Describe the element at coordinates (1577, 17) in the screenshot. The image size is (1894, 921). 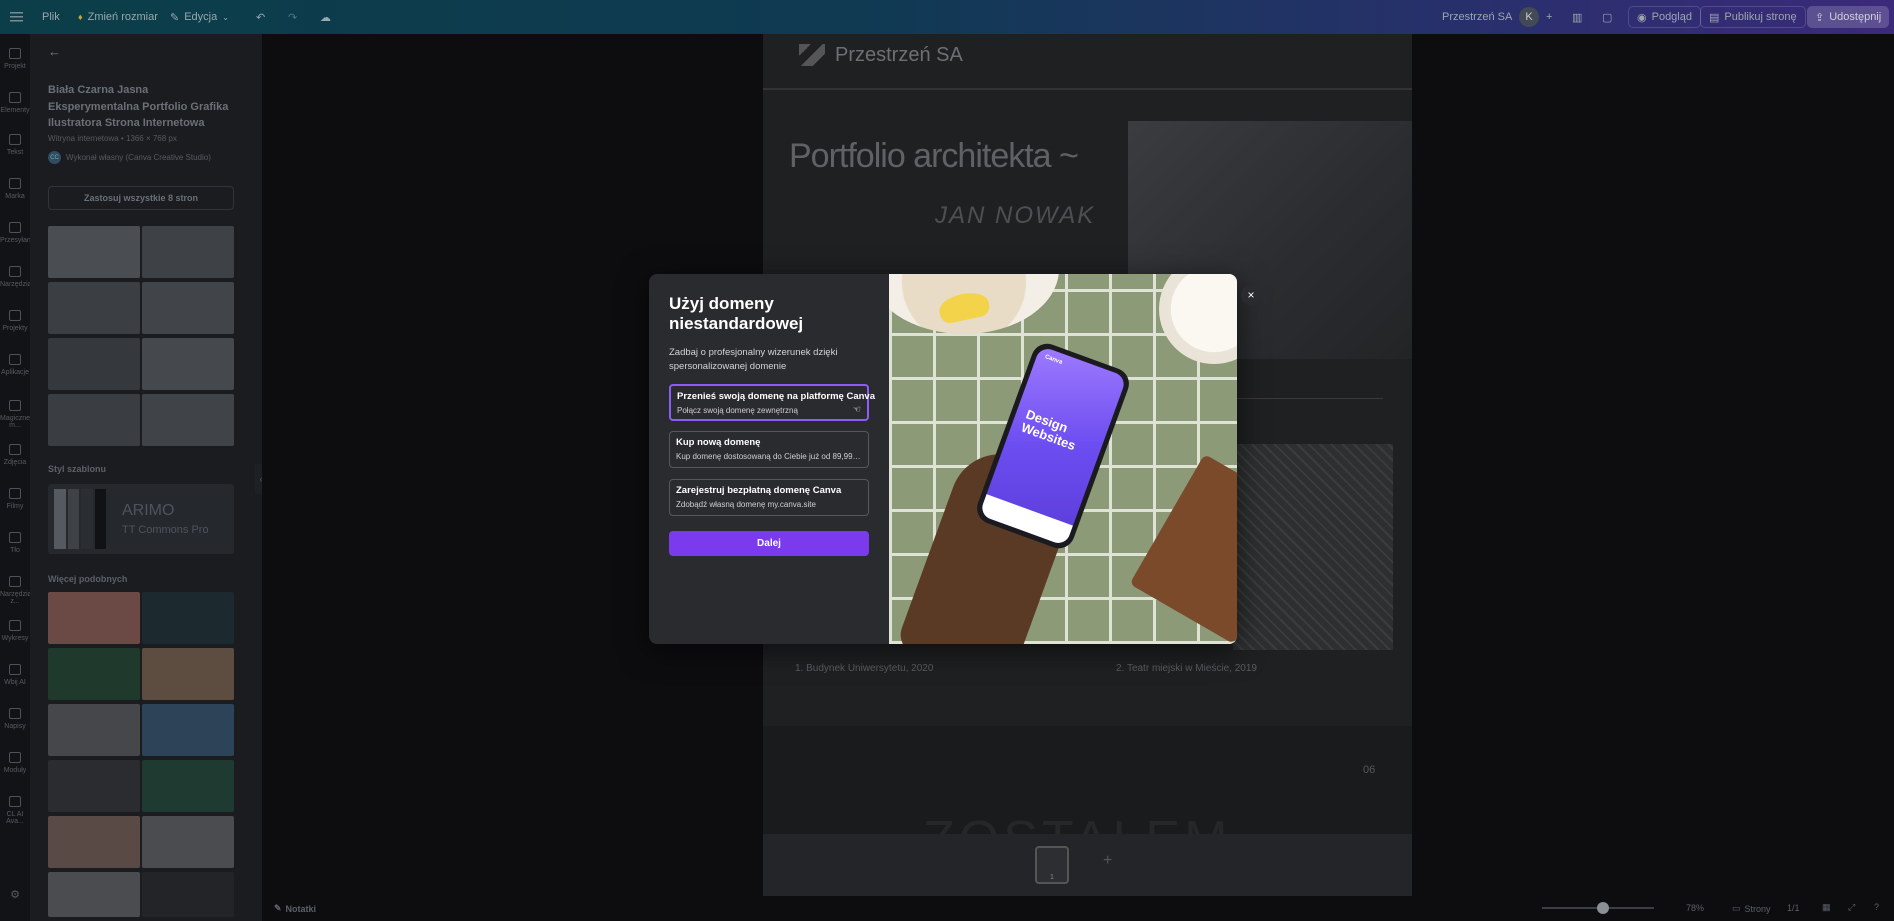
I see `analytics-button: ▥` at that location.